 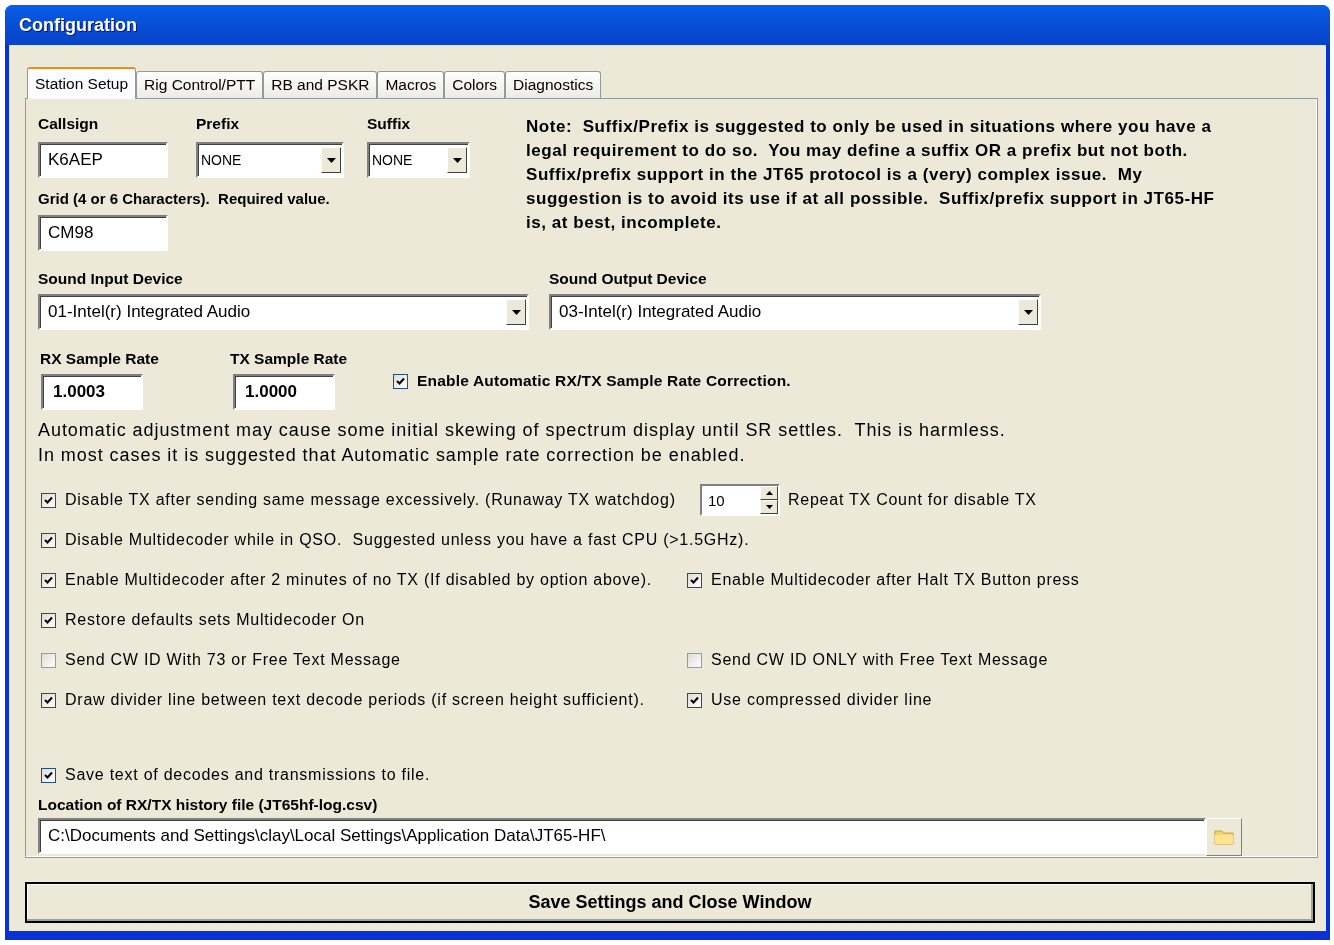 I want to click on checkbox-label: Disable Multidecoder while in QSO. Suggested unless you have a fast CPU (>1.5GHz)., so click(x=407, y=540).